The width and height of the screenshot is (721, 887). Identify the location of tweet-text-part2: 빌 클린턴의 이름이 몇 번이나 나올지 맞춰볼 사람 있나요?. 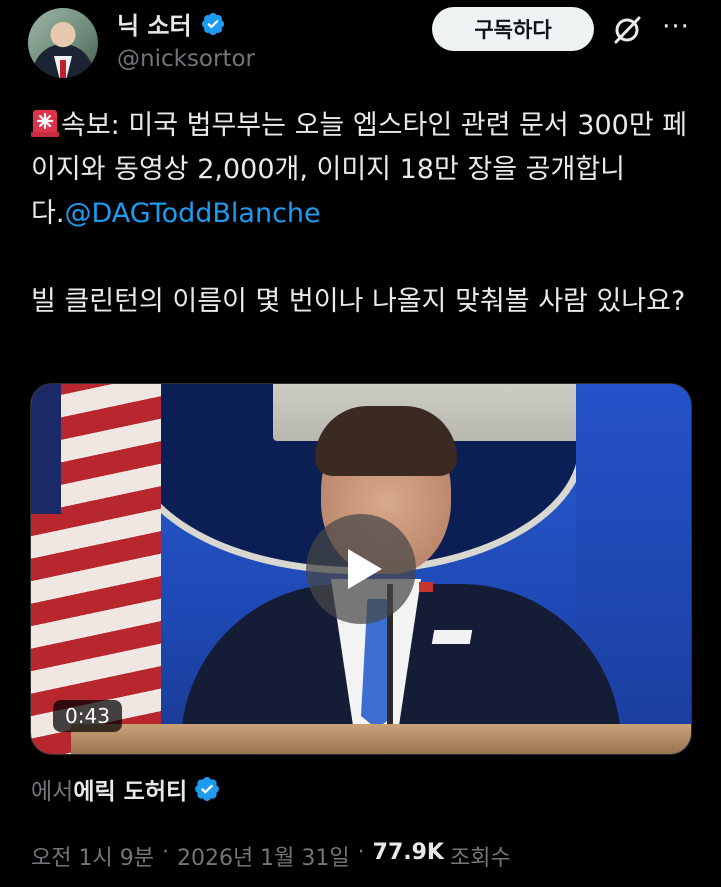
(358, 301).